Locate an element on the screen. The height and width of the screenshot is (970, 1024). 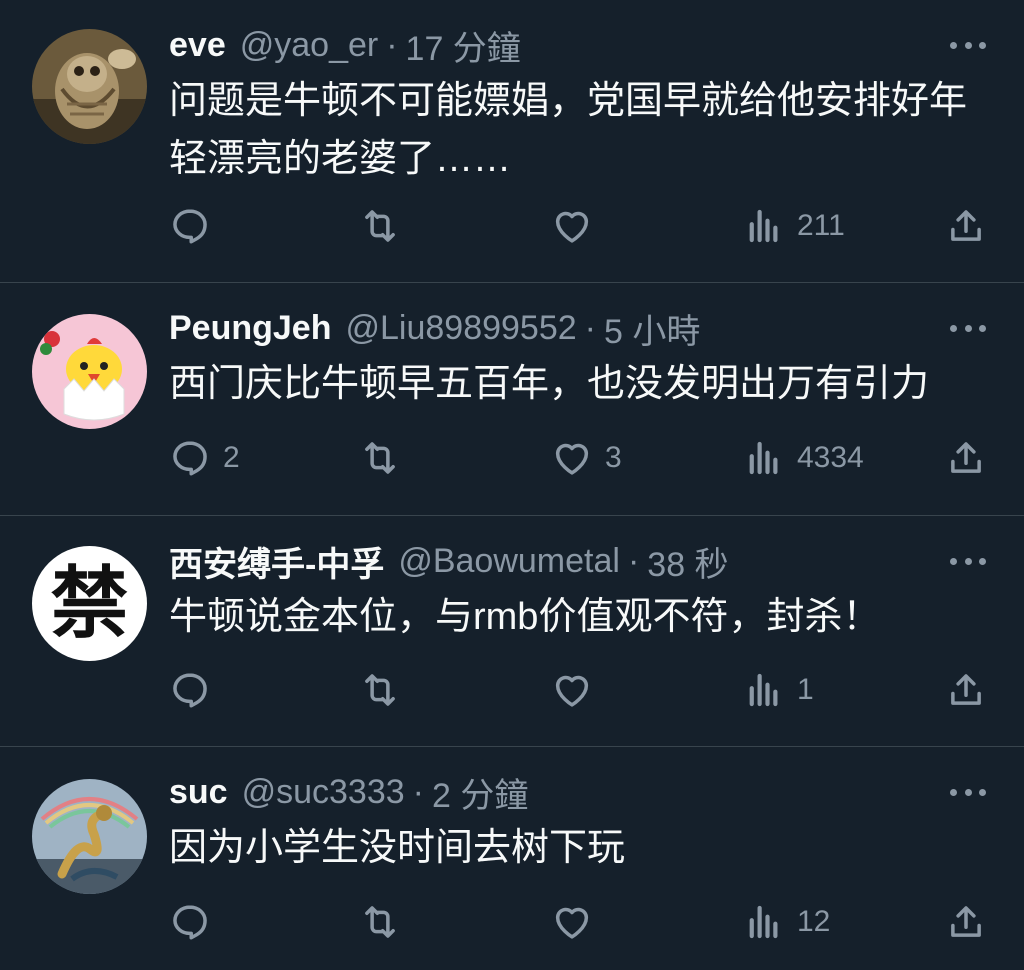
view-count: 12 is located at coordinates (814, 921).